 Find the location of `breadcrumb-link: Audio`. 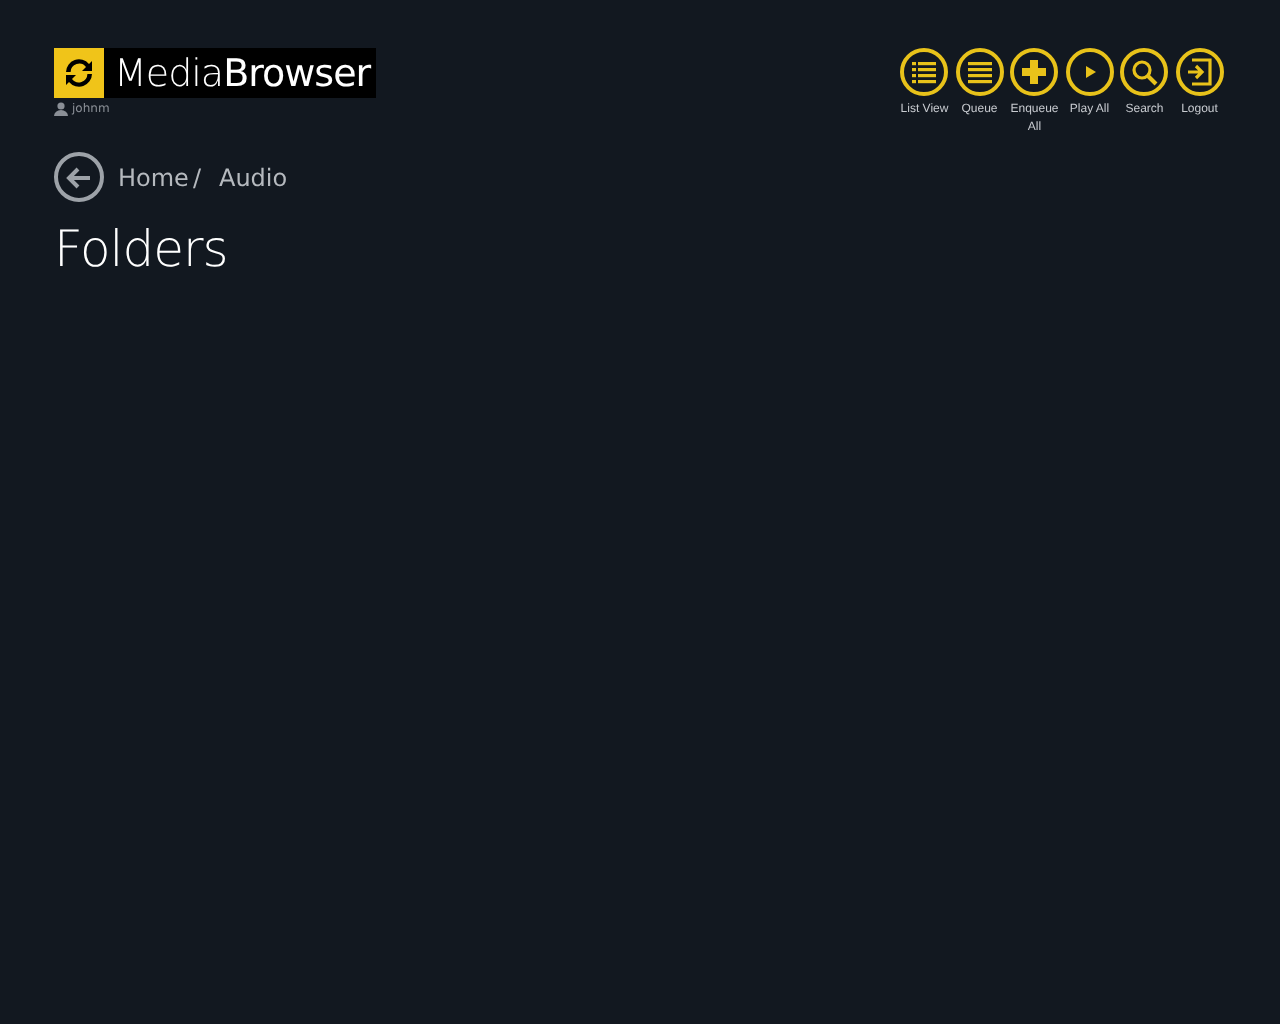

breadcrumb-link: Audio is located at coordinates (253, 177).